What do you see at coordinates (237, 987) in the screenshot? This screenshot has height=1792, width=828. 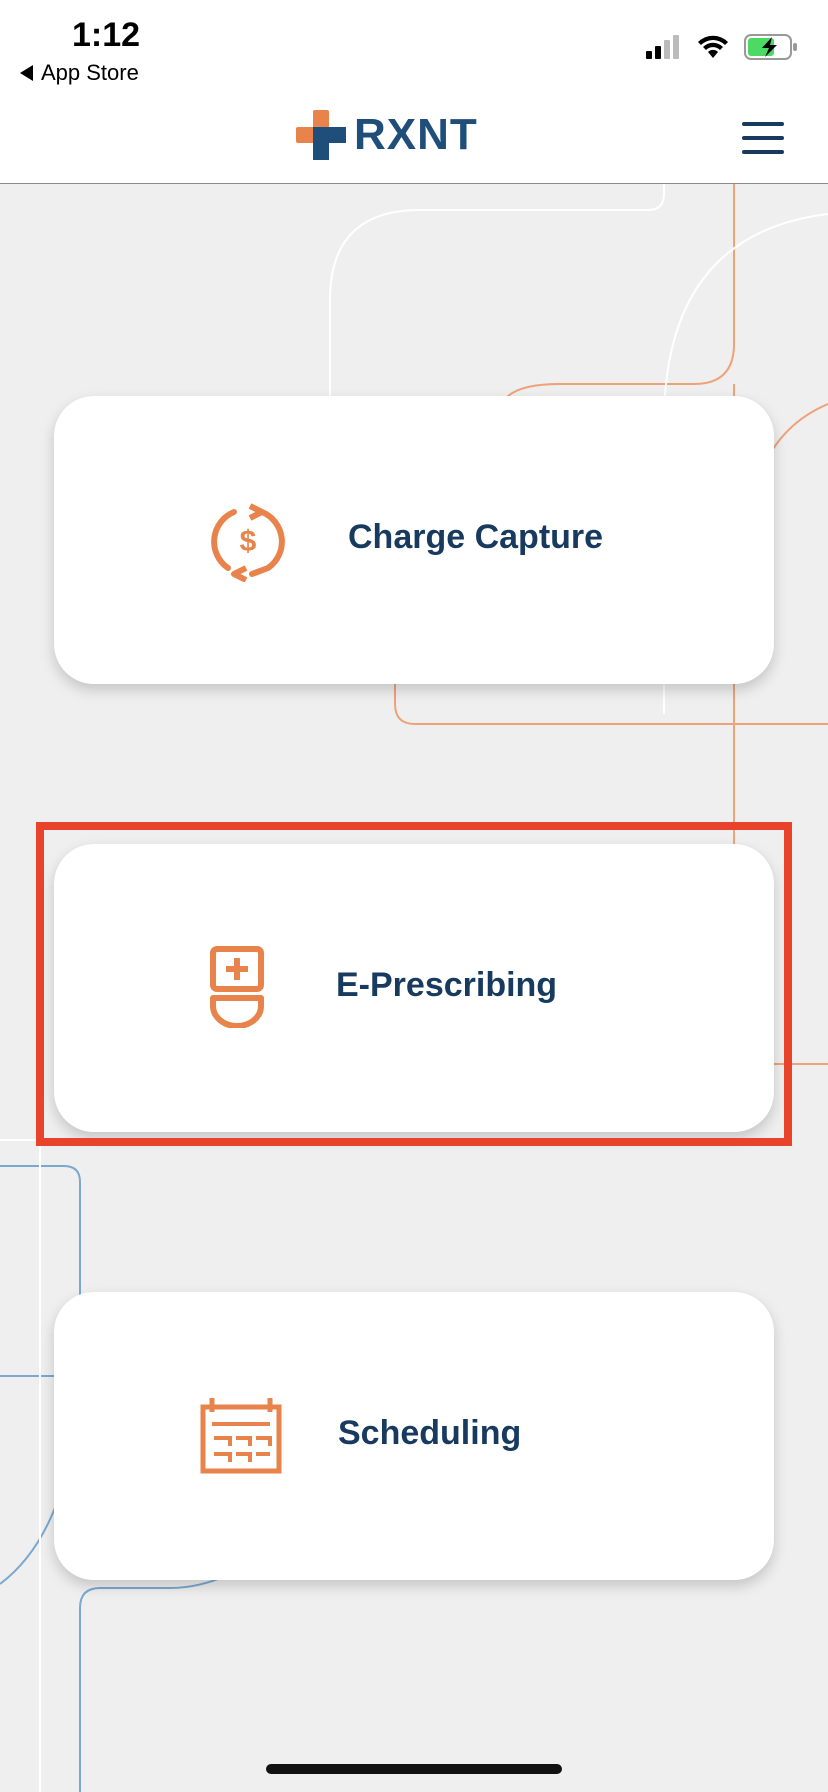 I see `prescription-icon` at bounding box center [237, 987].